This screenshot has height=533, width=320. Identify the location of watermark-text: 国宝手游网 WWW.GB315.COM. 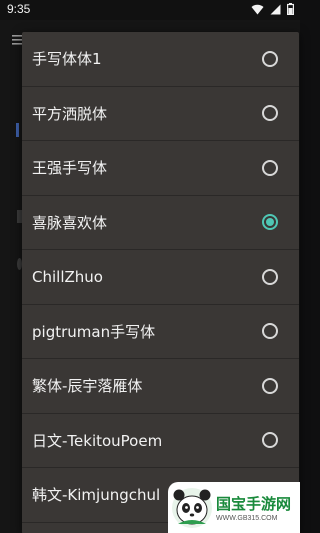
(253, 507).